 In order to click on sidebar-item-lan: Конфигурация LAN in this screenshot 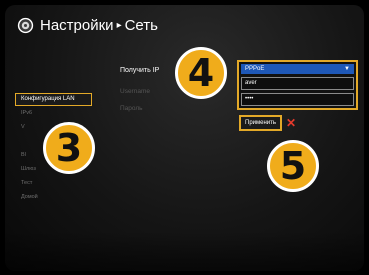, I will do `click(53, 99)`.